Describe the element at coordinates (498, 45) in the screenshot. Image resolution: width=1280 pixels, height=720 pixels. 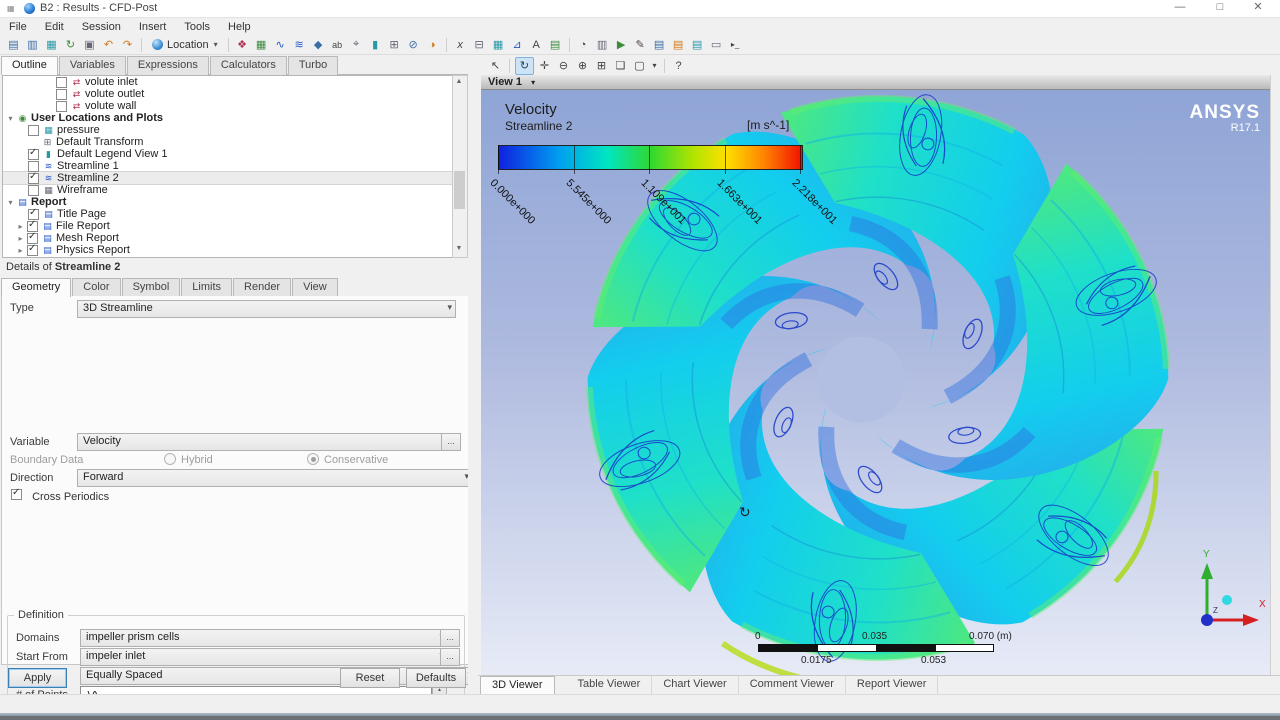
I see `table-icon: ▦` at that location.